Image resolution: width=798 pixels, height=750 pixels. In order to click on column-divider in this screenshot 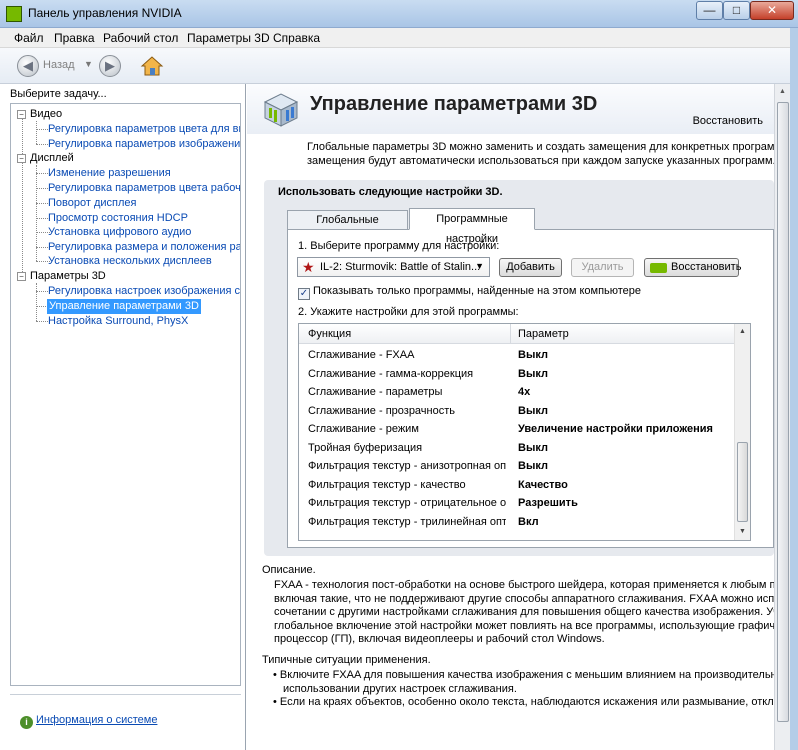, I will do `click(510, 334)`.